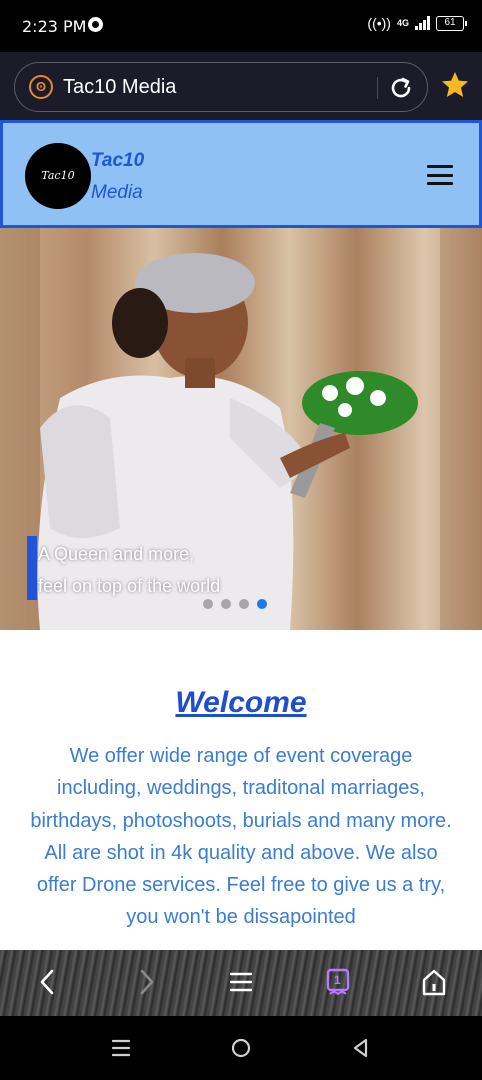 The image size is (482, 1080). Describe the element at coordinates (117, 192) in the screenshot. I see `brand-line-2: Media` at that location.